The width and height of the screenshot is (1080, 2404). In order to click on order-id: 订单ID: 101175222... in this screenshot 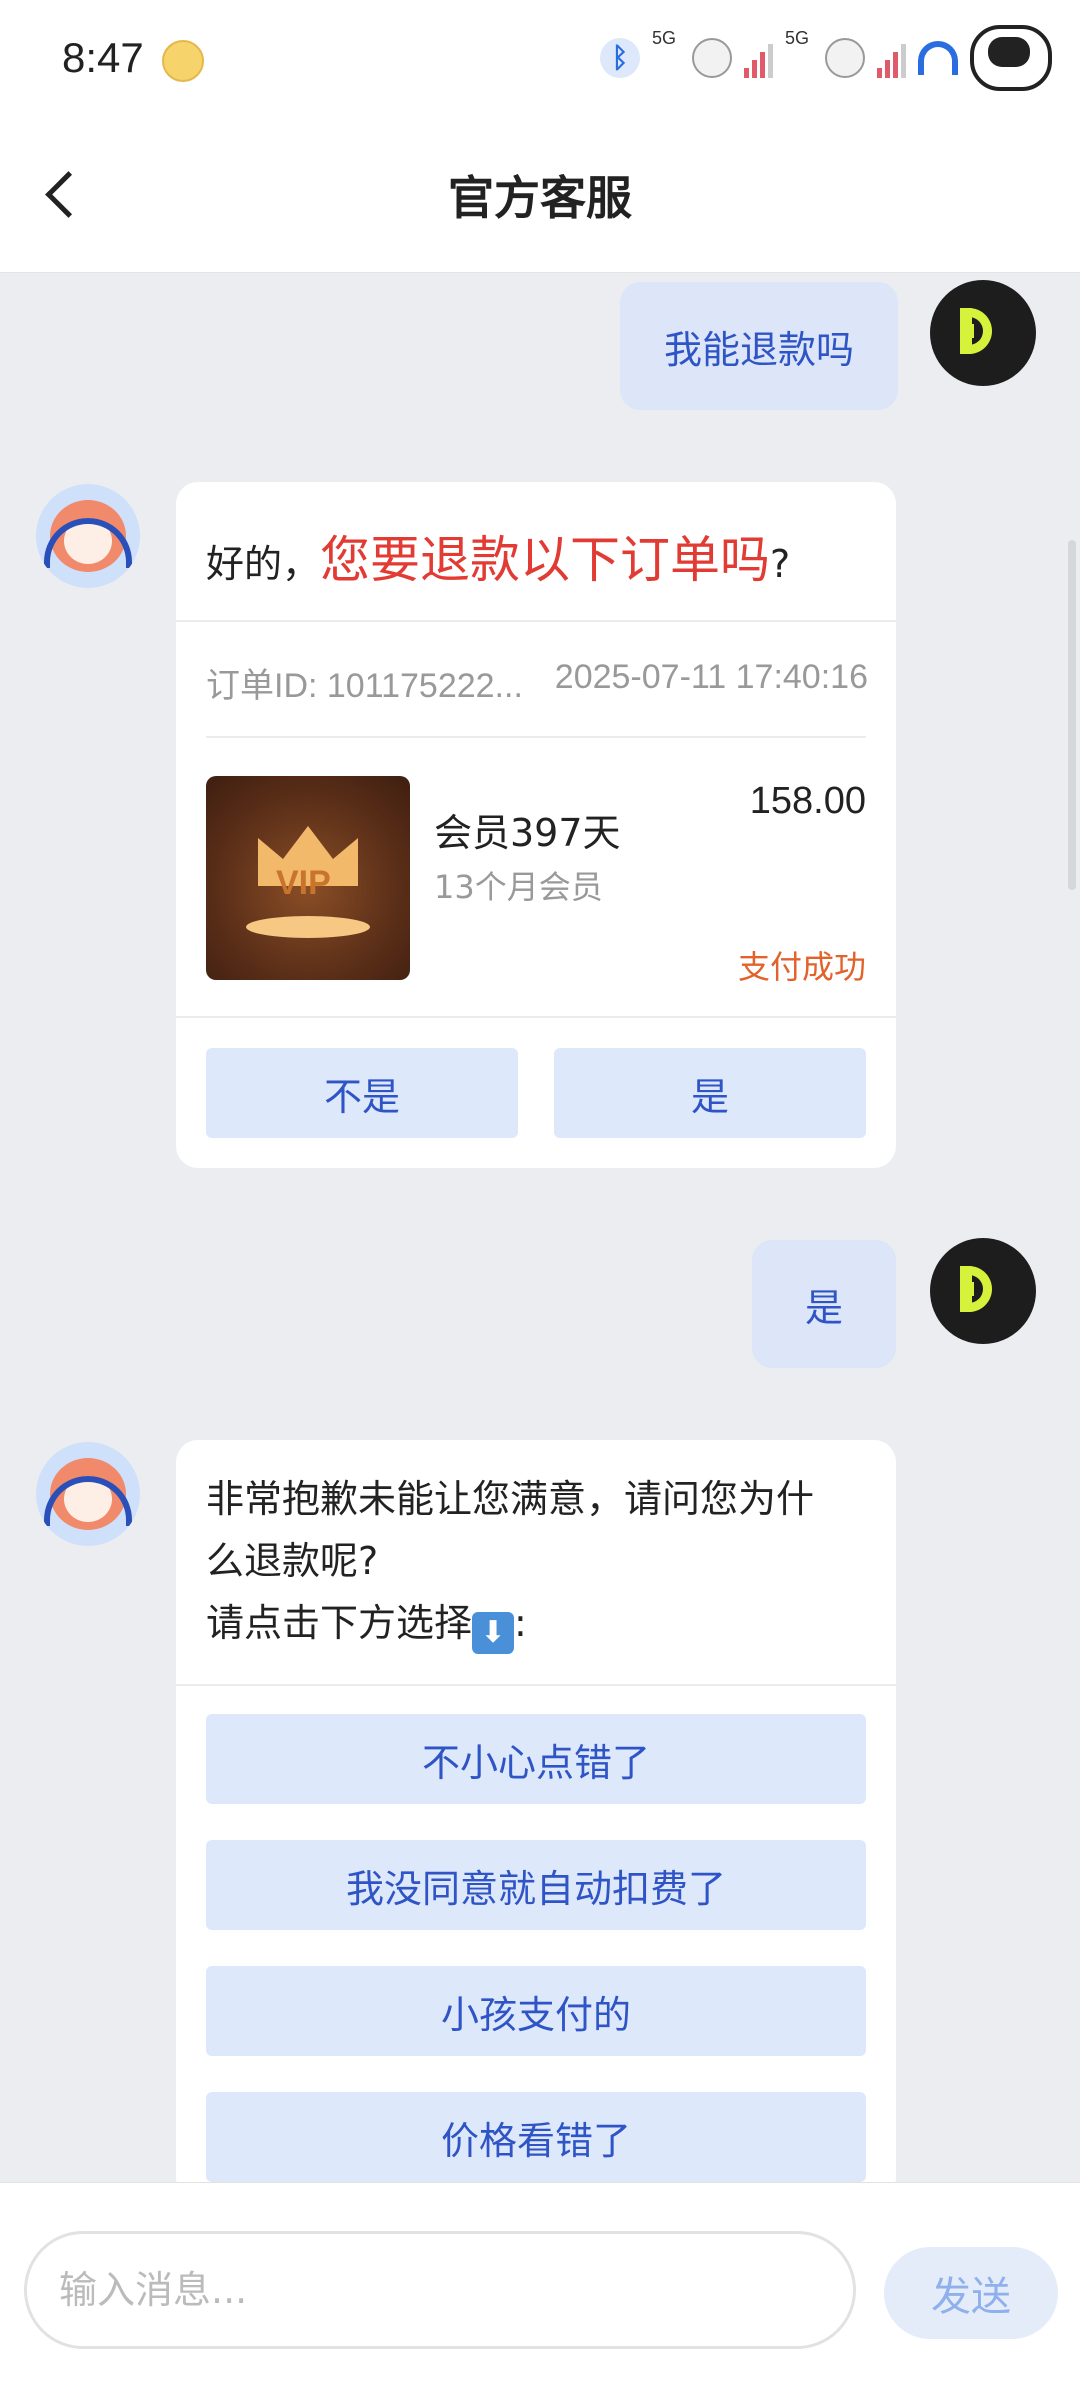, I will do `click(364, 686)`.